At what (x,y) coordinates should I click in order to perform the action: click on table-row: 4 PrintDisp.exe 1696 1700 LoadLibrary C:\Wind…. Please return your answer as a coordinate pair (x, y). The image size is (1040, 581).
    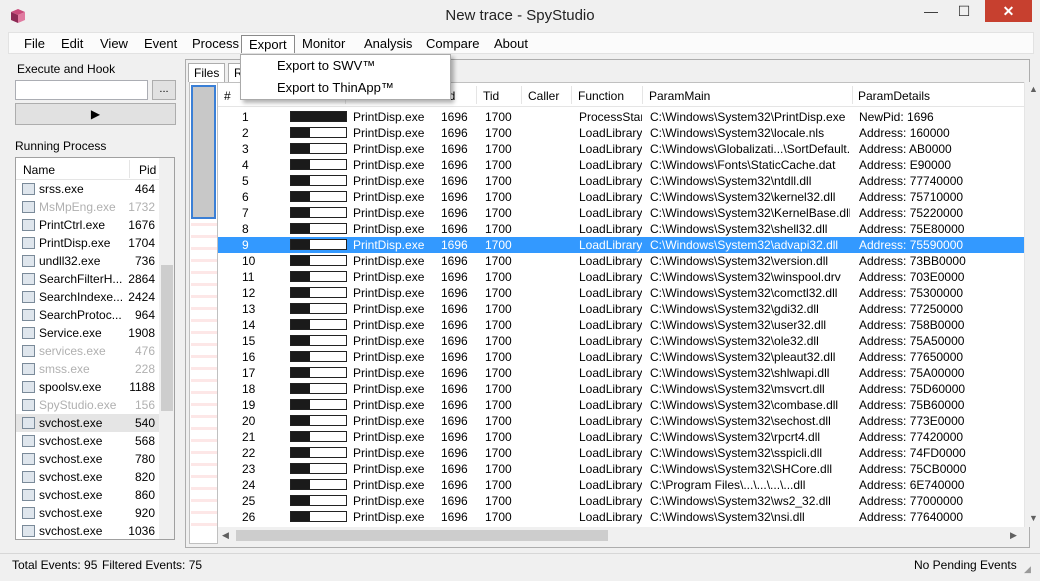
    Looking at the image, I should click on (621, 165).